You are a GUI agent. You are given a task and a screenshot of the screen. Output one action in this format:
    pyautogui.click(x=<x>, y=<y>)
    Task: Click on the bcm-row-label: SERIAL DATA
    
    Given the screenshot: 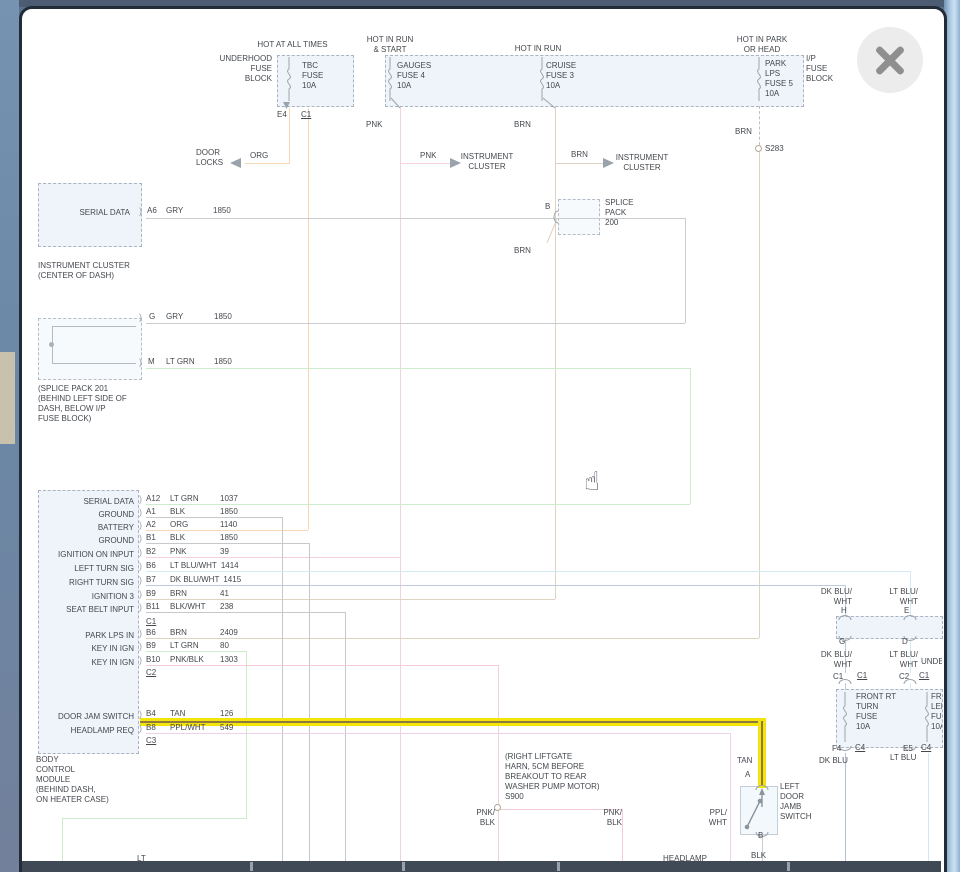 What is the action you would take?
    pyautogui.click(x=108, y=501)
    